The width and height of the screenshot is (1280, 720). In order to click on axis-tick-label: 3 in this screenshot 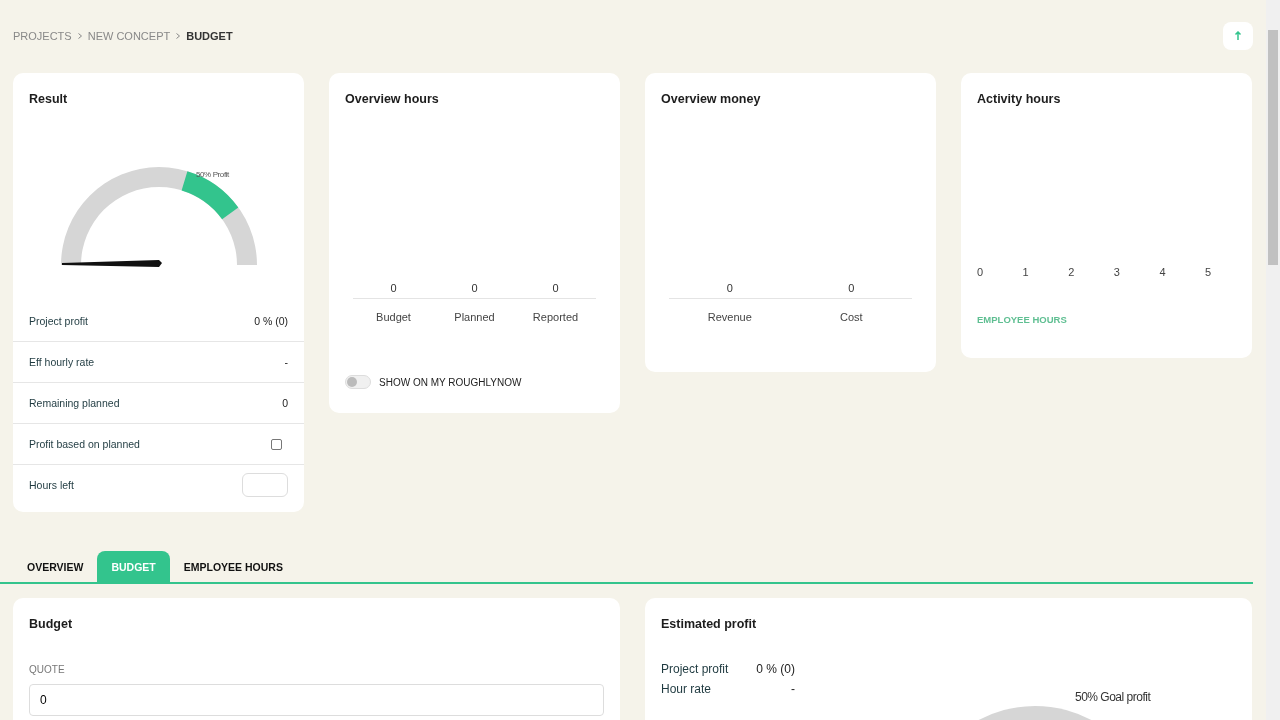, I will do `click(1117, 272)`.